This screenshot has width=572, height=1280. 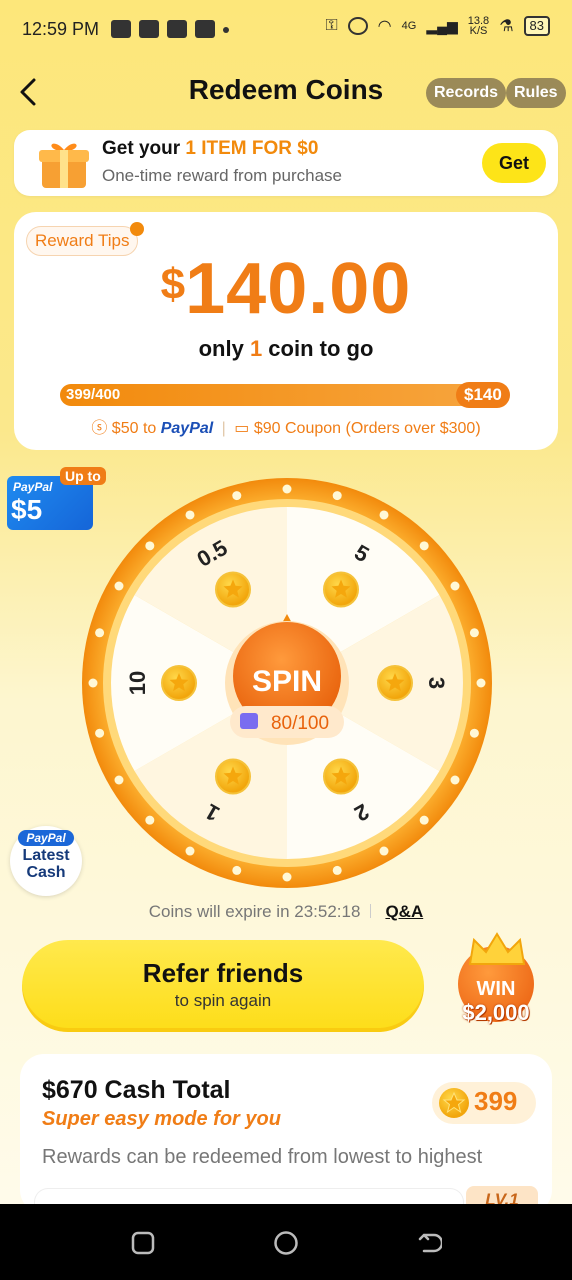 What do you see at coordinates (442, 25) in the screenshot?
I see `signal-icon: ▂▄▆` at bounding box center [442, 25].